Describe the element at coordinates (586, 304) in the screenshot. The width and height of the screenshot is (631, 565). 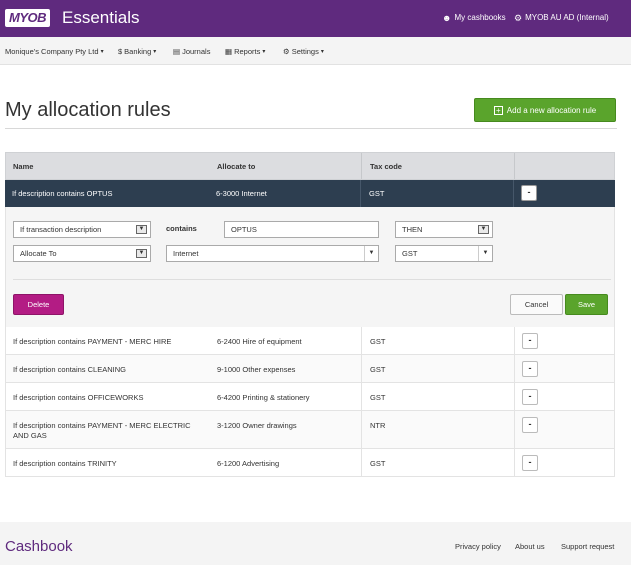
I see `save-button: Save` at that location.